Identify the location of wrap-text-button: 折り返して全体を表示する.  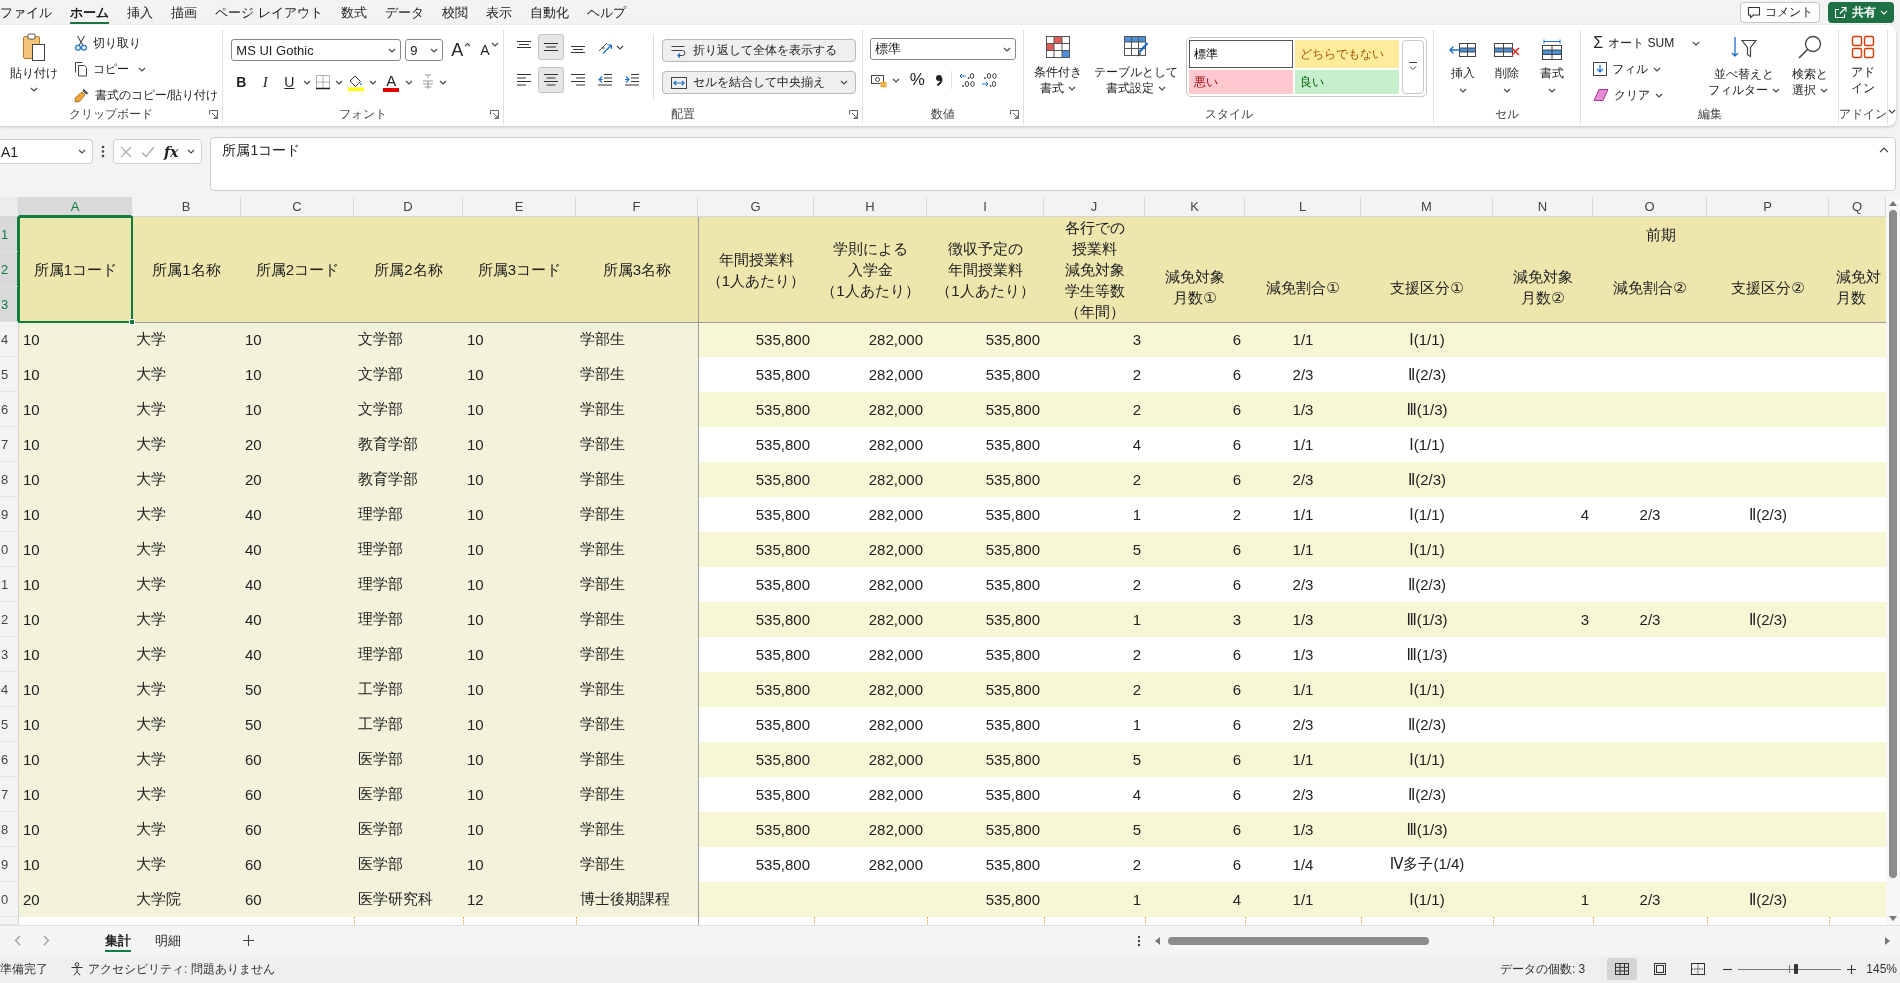
(759, 50).